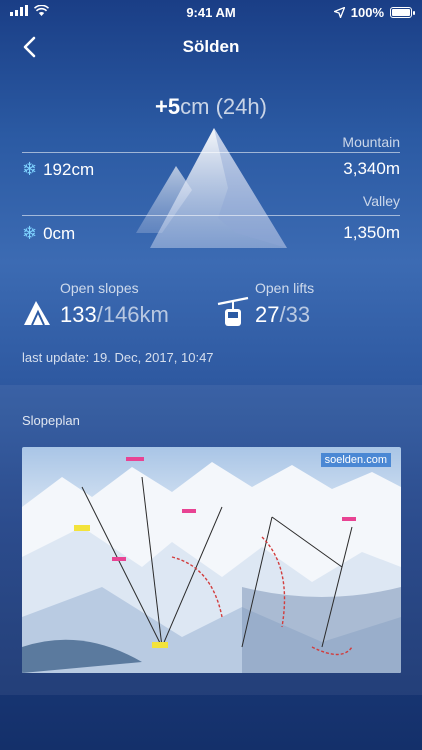 The image size is (422, 750). What do you see at coordinates (59, 233) in the screenshot?
I see `valley-snow-value: 0cm` at bounding box center [59, 233].